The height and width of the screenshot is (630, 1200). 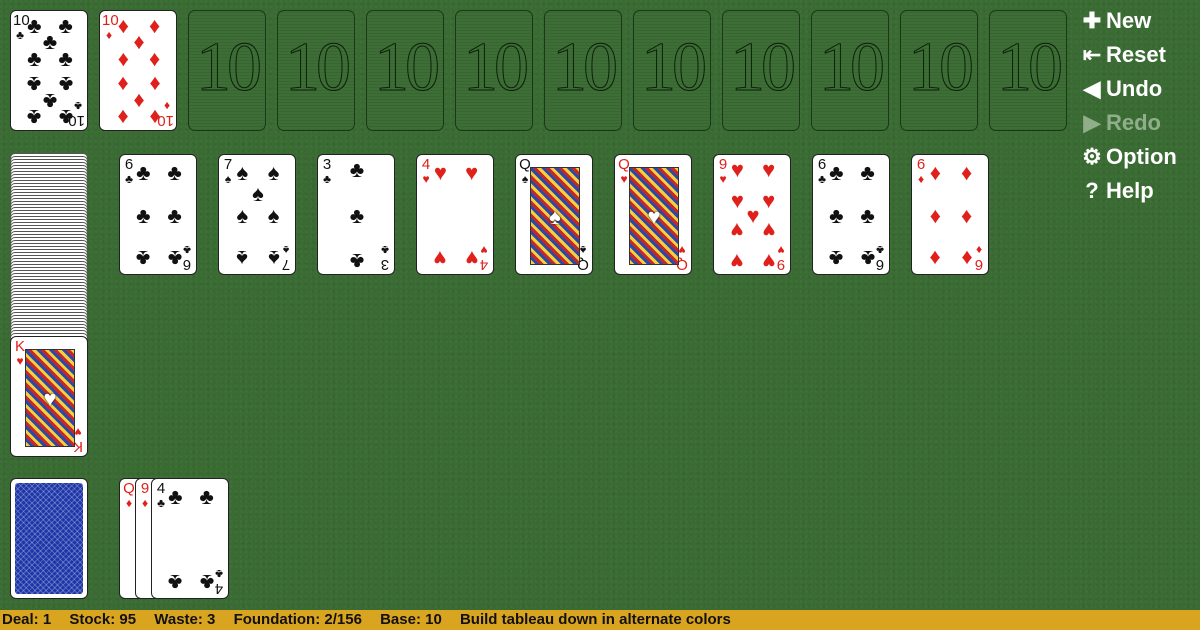 What do you see at coordinates (1115, 21) in the screenshot?
I see `new-button: ✚ New` at bounding box center [1115, 21].